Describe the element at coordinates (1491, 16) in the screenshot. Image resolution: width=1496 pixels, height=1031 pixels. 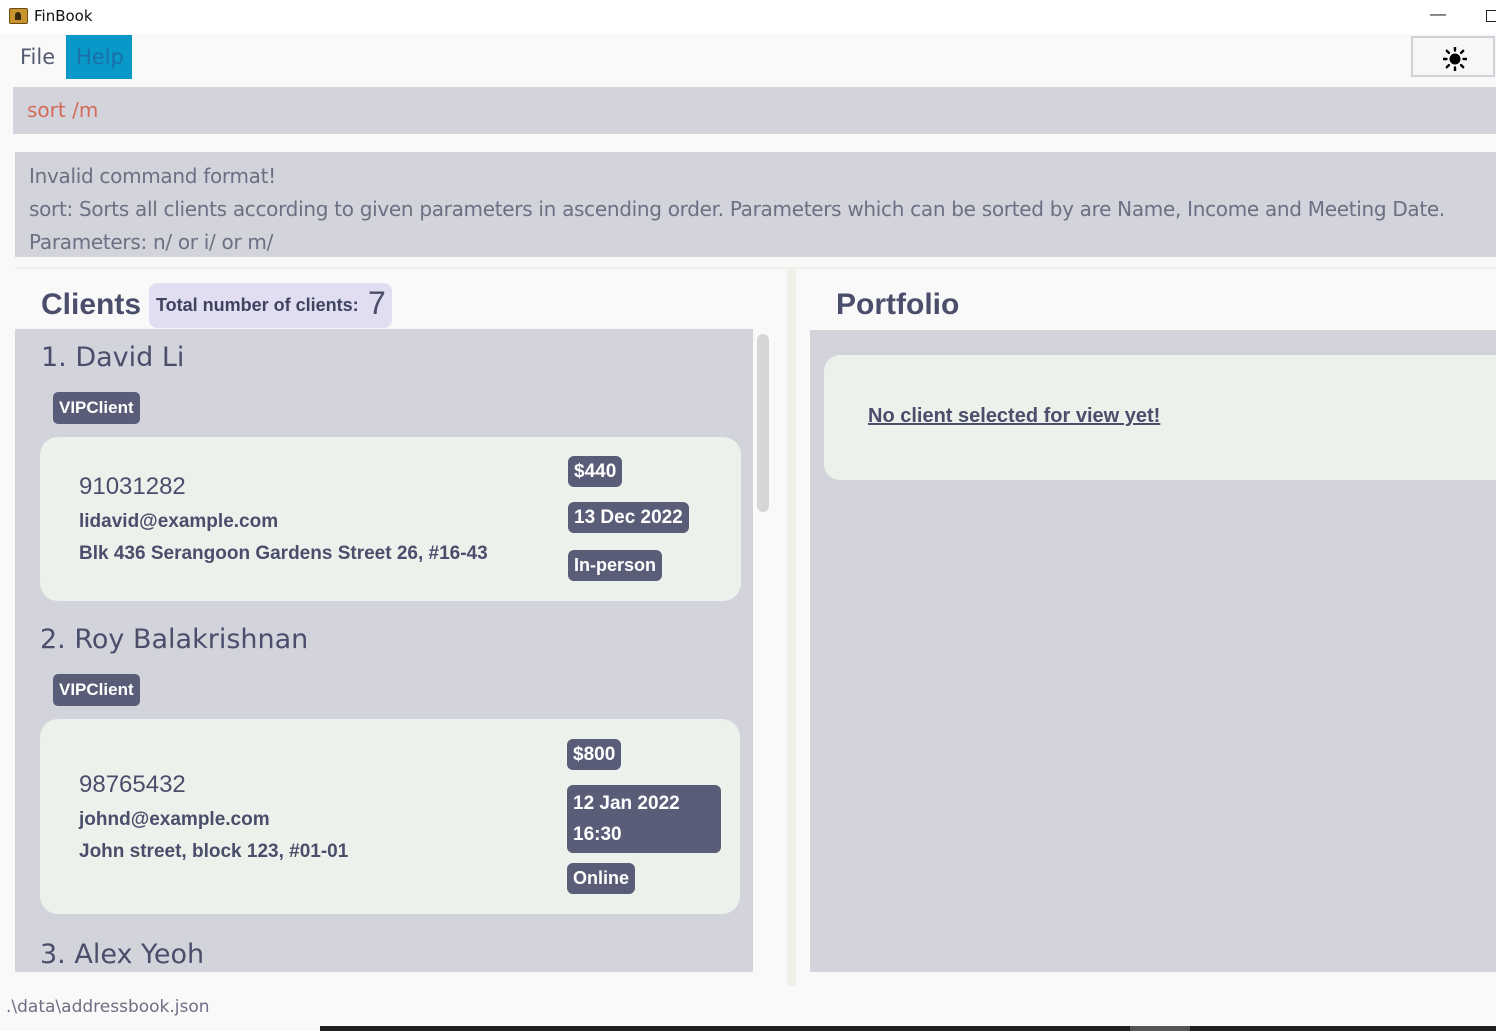
I see `maximize-button` at that location.